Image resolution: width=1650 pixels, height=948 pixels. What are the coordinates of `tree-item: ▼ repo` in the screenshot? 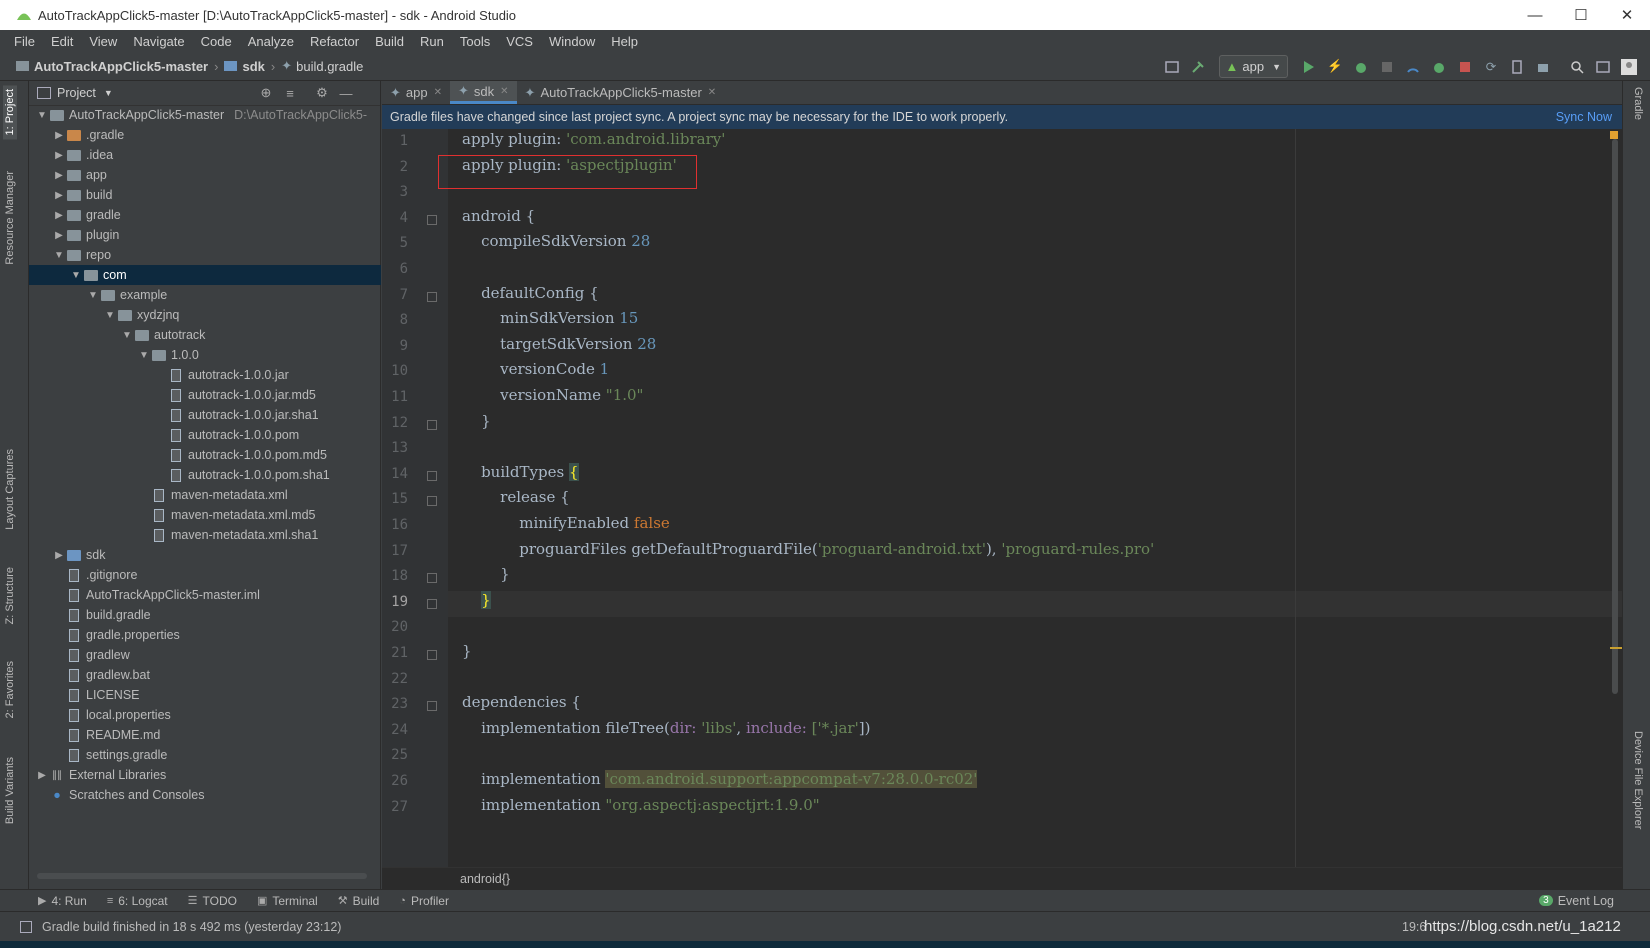 It's located at (205, 255).